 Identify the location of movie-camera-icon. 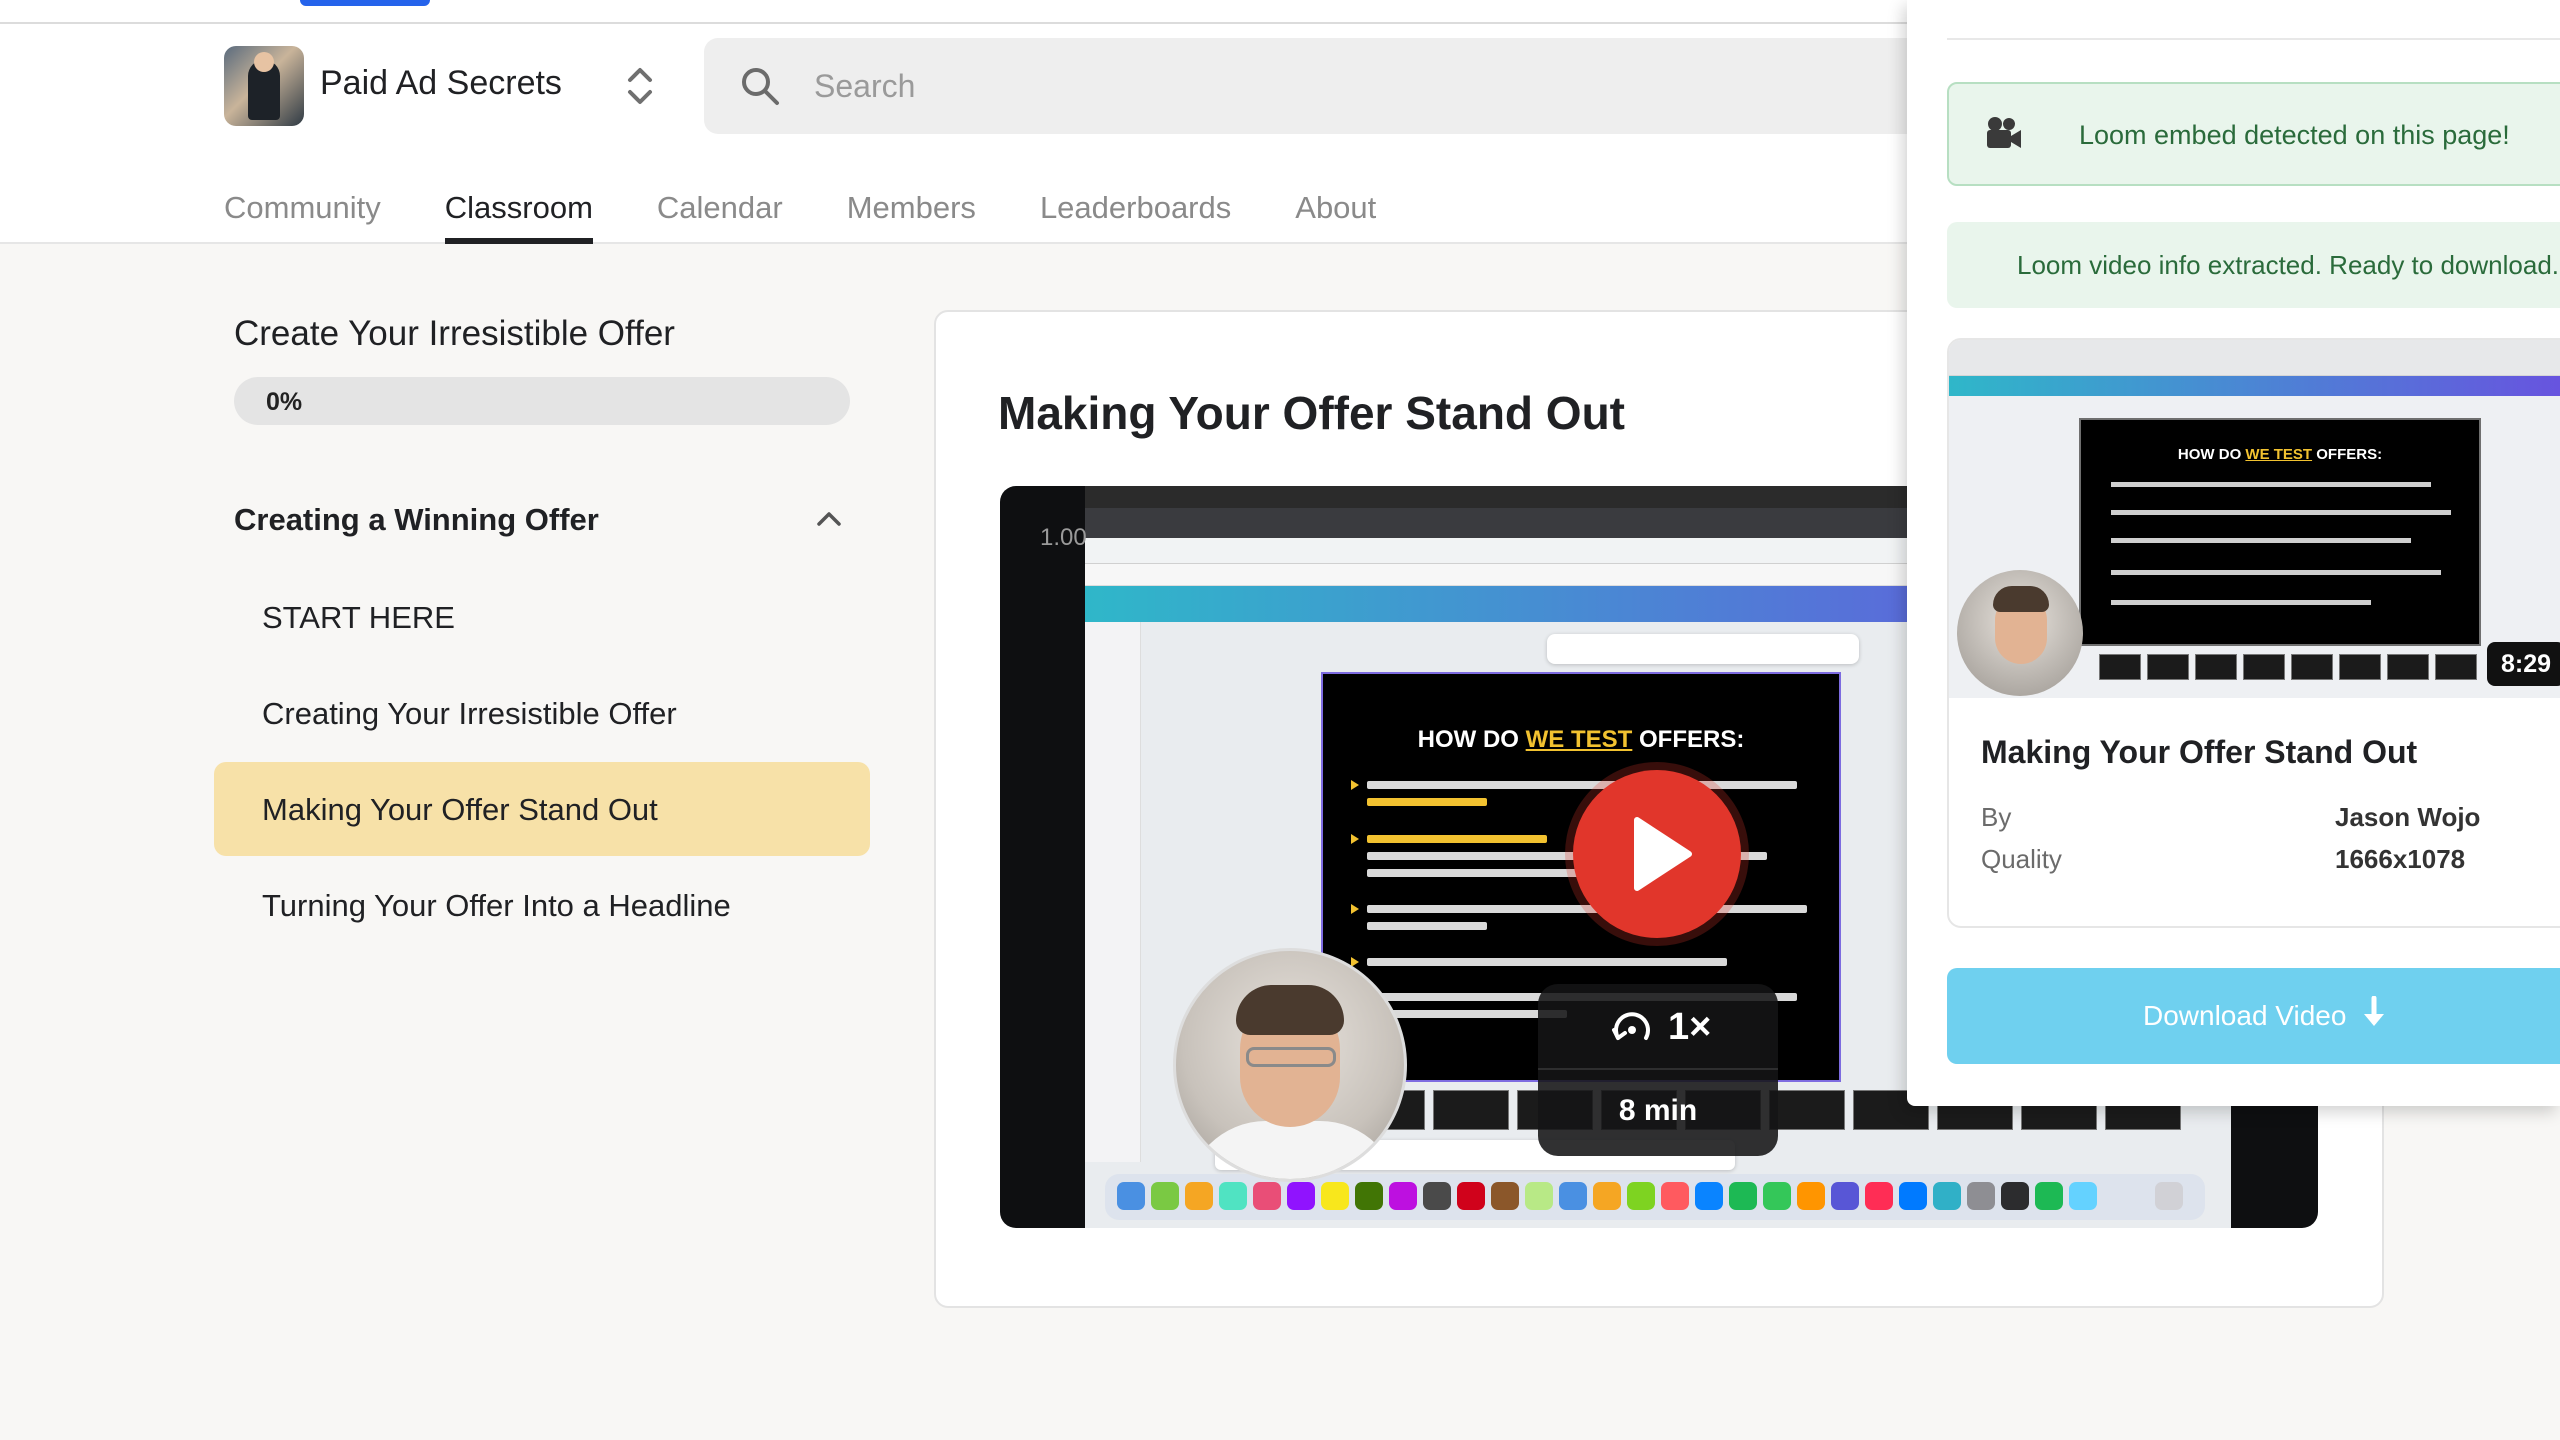
(2003, 134).